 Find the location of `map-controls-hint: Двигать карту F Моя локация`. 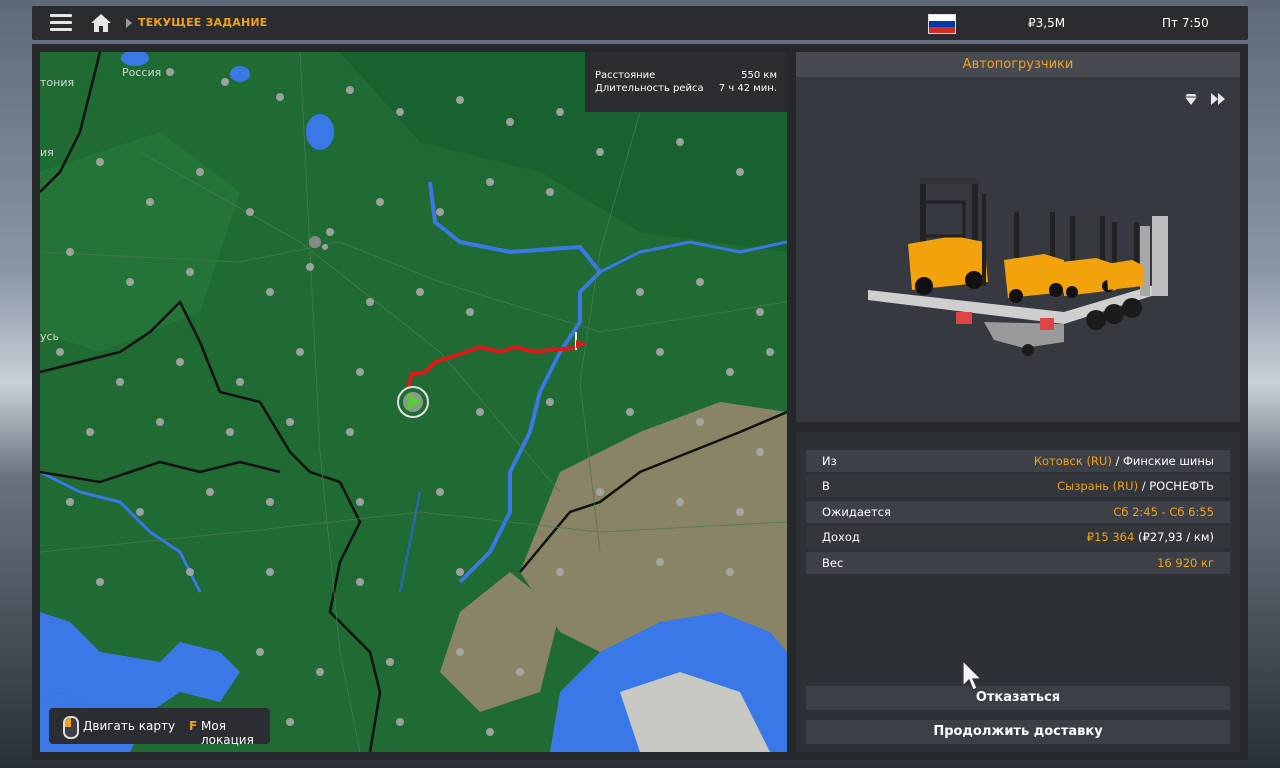

map-controls-hint: Двигать карту F Моя локация is located at coordinates (159, 727).